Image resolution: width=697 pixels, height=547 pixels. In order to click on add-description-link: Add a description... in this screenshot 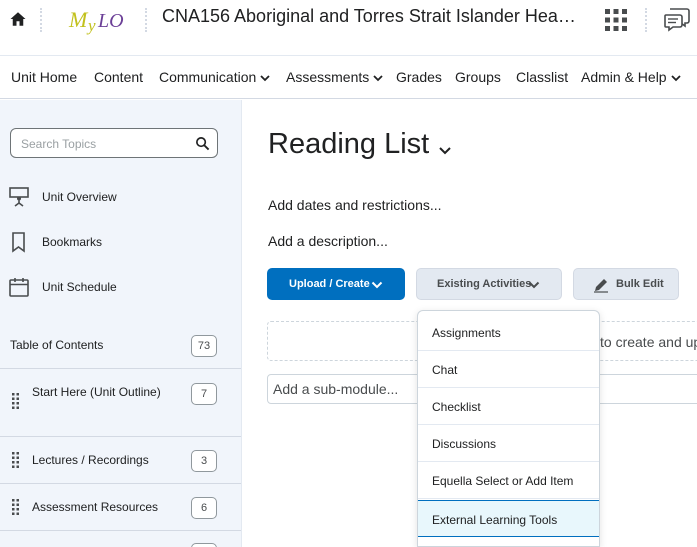, I will do `click(328, 241)`.